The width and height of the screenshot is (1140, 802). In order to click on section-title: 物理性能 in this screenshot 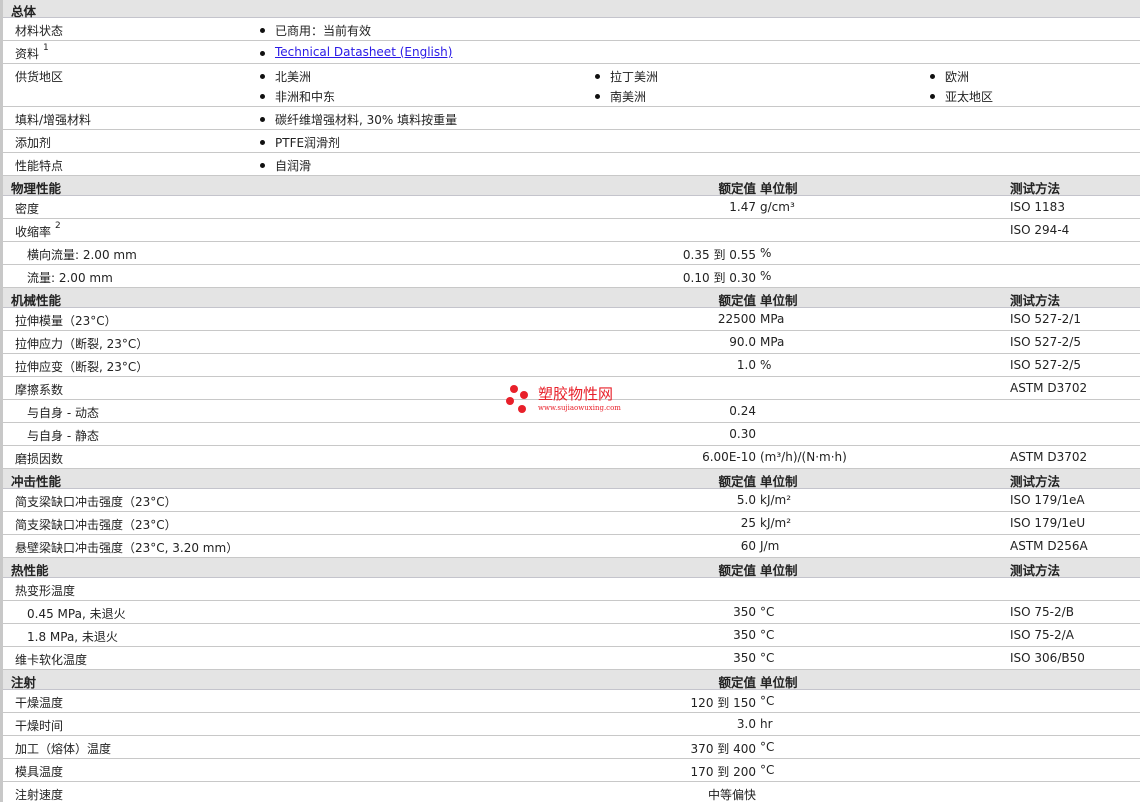, I will do `click(36, 188)`.